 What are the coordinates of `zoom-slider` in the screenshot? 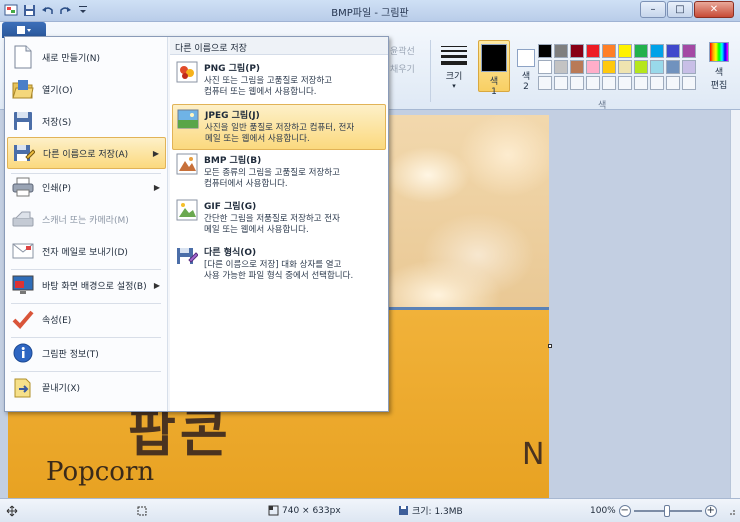 It's located at (667, 510).